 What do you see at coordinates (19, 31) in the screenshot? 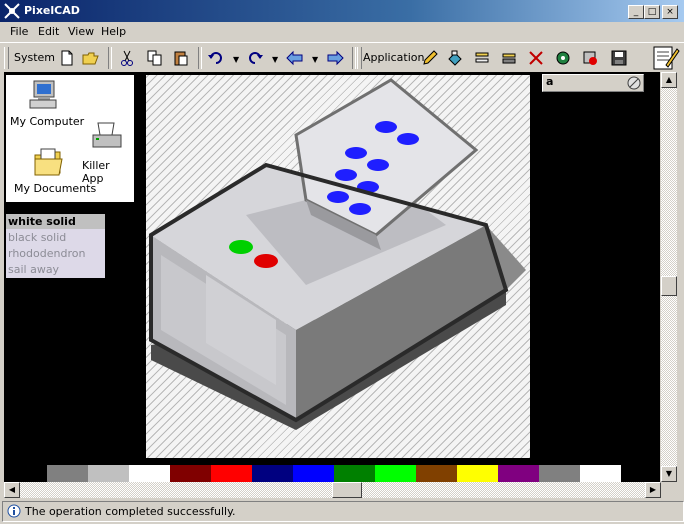
I see `menu-file: File` at bounding box center [19, 31].